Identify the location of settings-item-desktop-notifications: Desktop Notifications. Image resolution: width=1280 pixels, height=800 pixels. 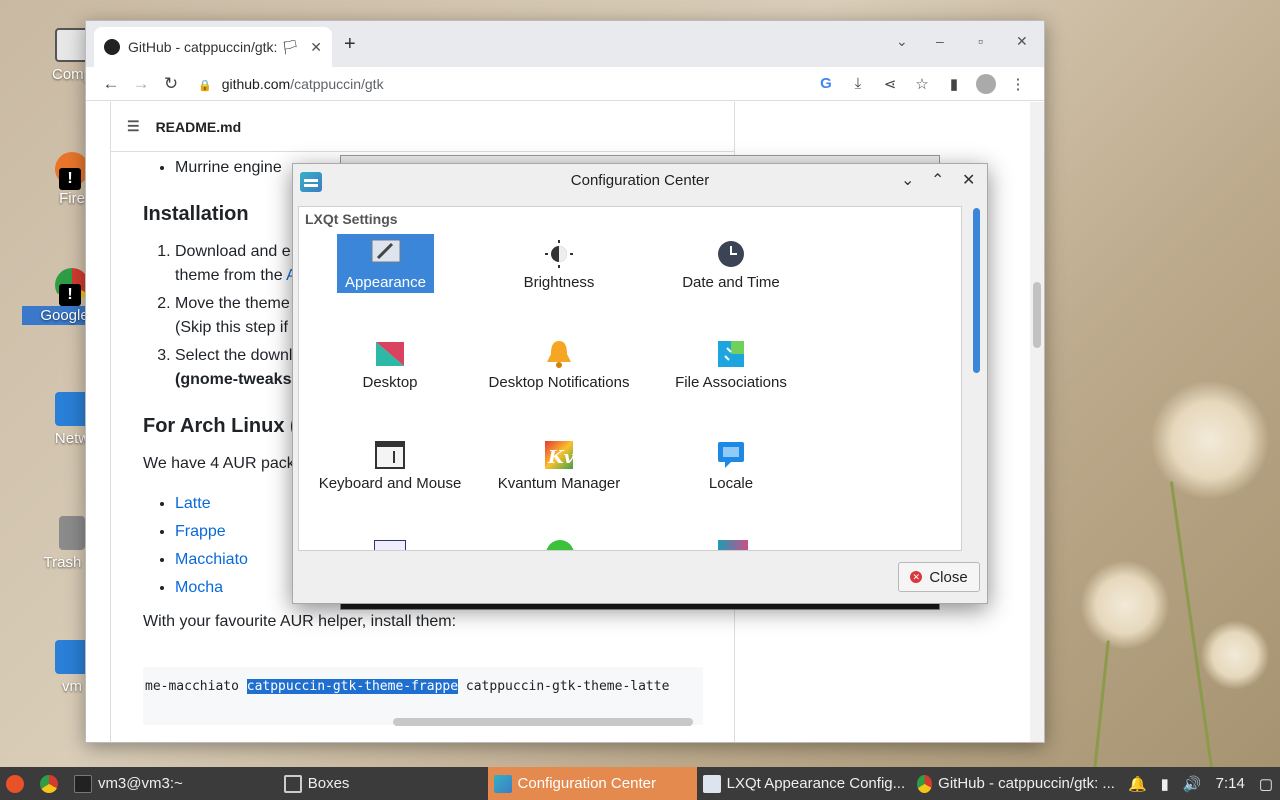
(559, 364).